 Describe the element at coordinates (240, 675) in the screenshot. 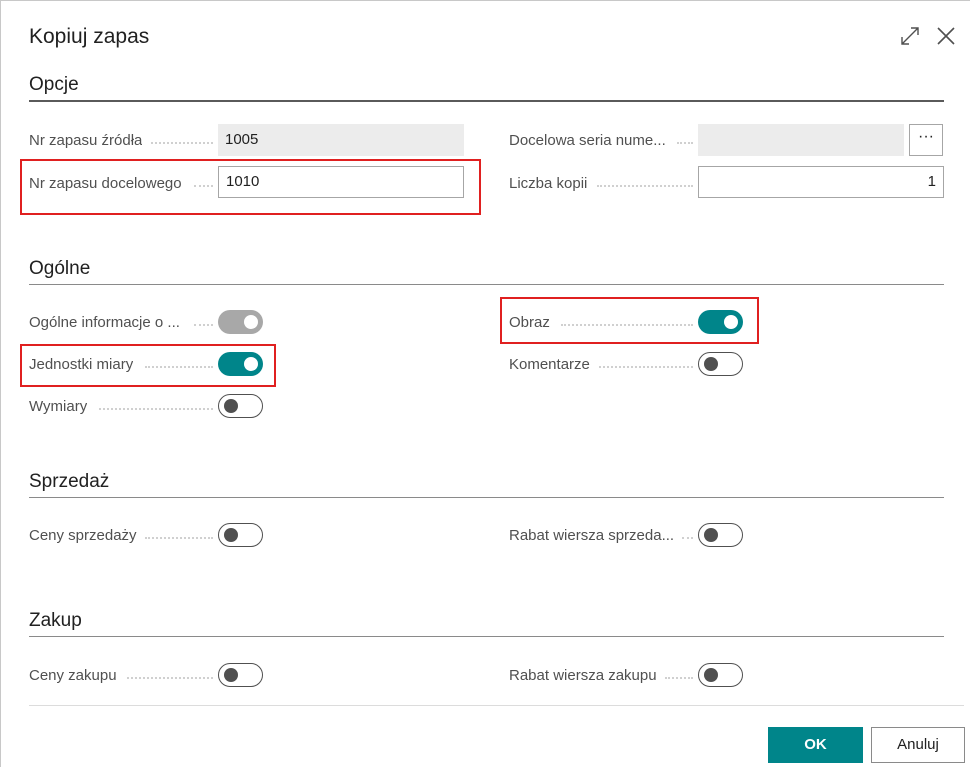

I see `purchase-prices-toggle` at that location.